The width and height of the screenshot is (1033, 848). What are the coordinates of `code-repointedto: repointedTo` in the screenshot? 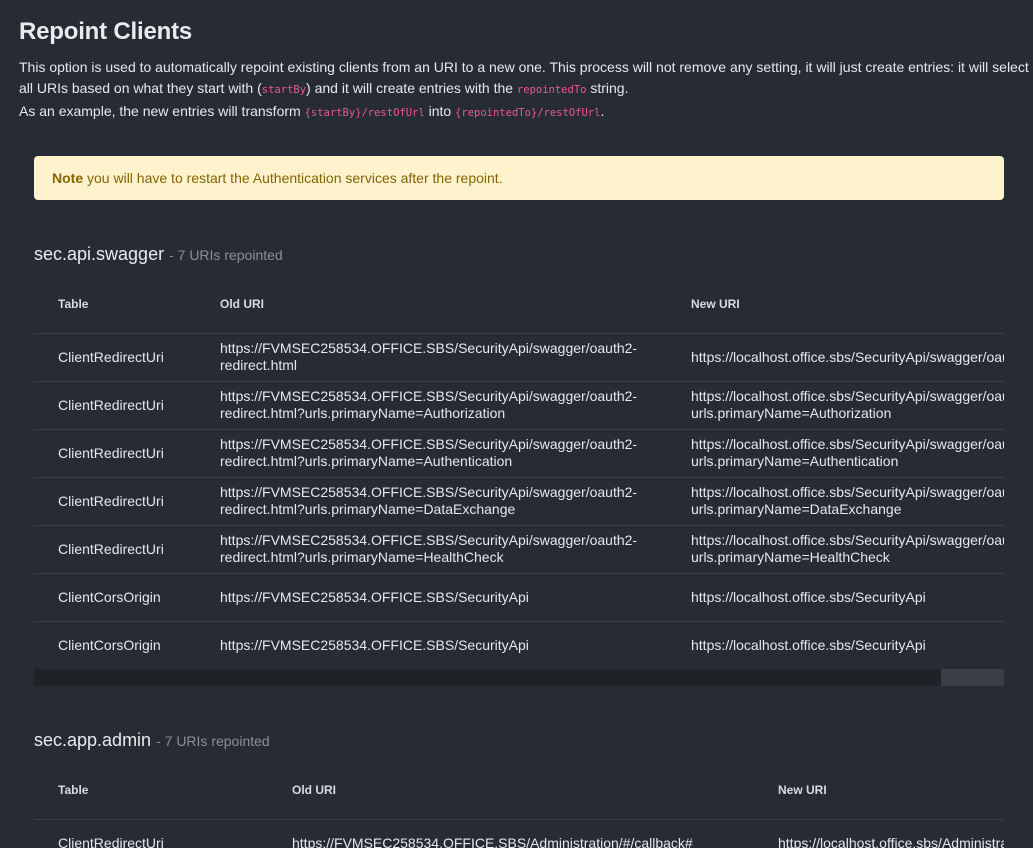 It's located at (551, 90).